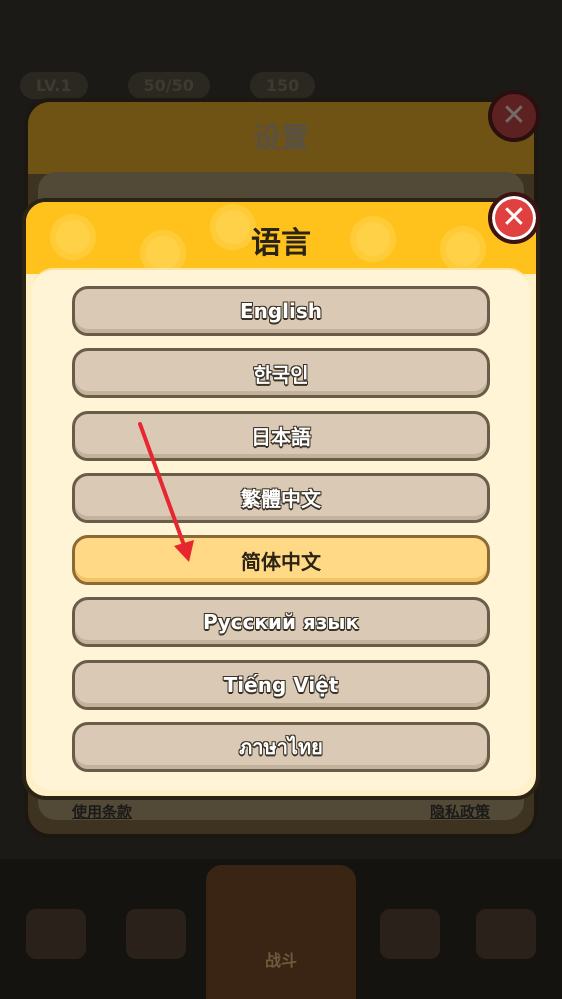 This screenshot has width=562, height=999. I want to click on language-option-english: English, so click(281, 311).